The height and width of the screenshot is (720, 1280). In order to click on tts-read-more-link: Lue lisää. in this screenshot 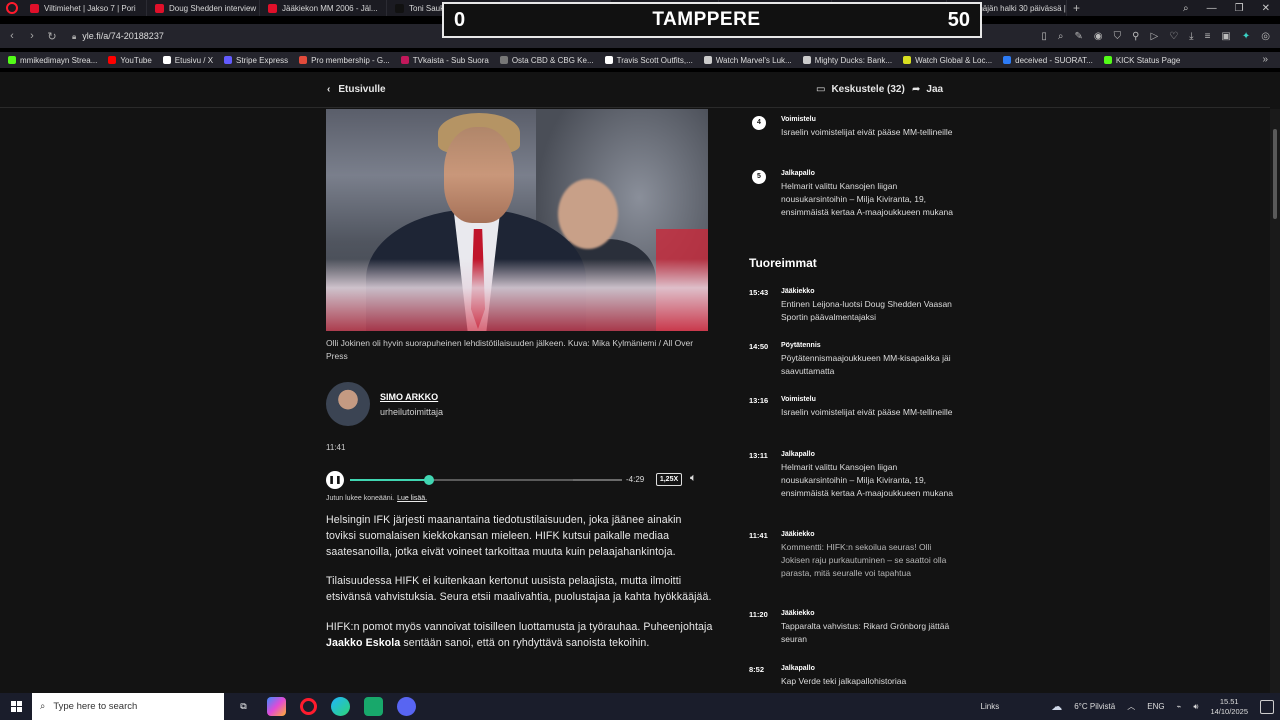, I will do `click(412, 498)`.